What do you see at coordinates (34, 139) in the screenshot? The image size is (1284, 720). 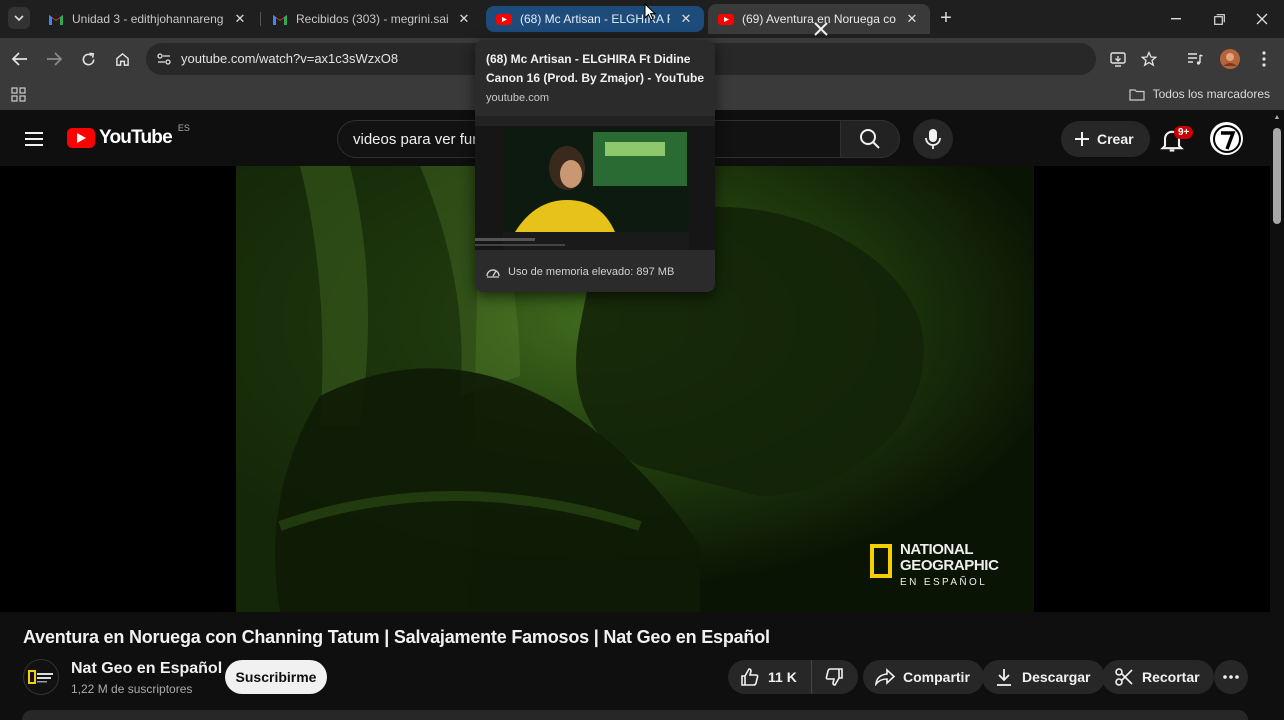 I see `menu-icon` at bounding box center [34, 139].